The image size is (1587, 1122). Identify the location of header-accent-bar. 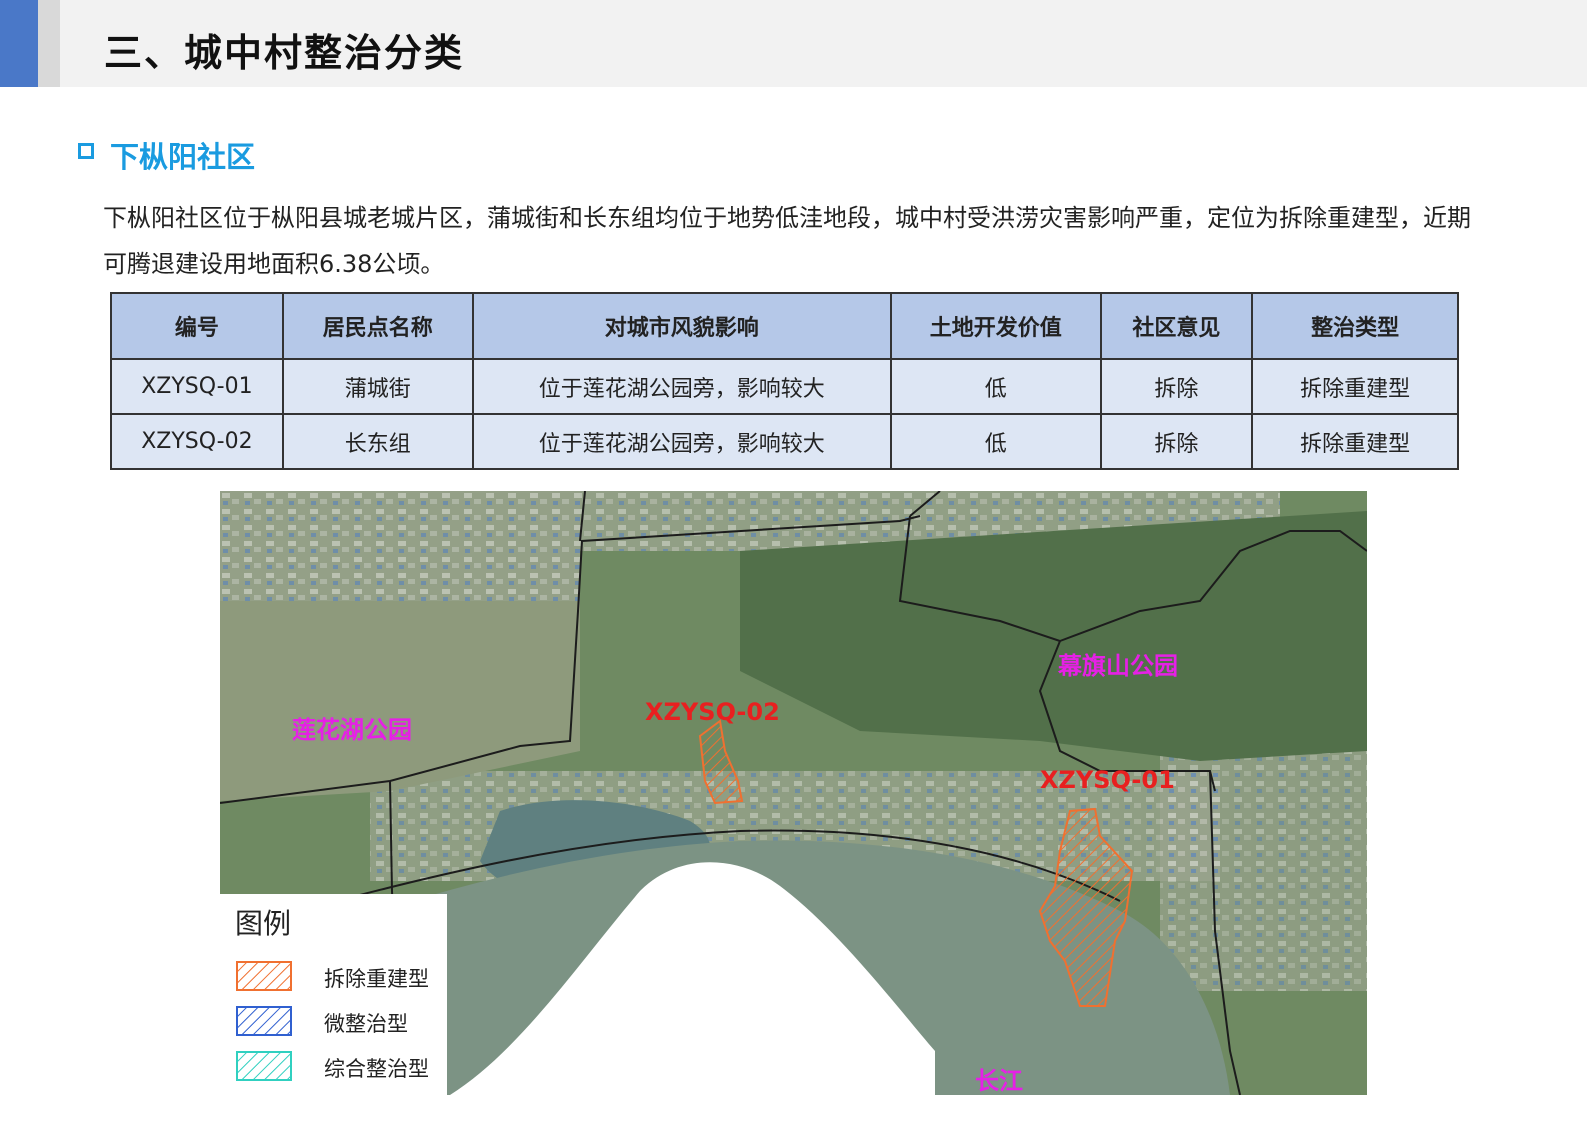
(19, 43).